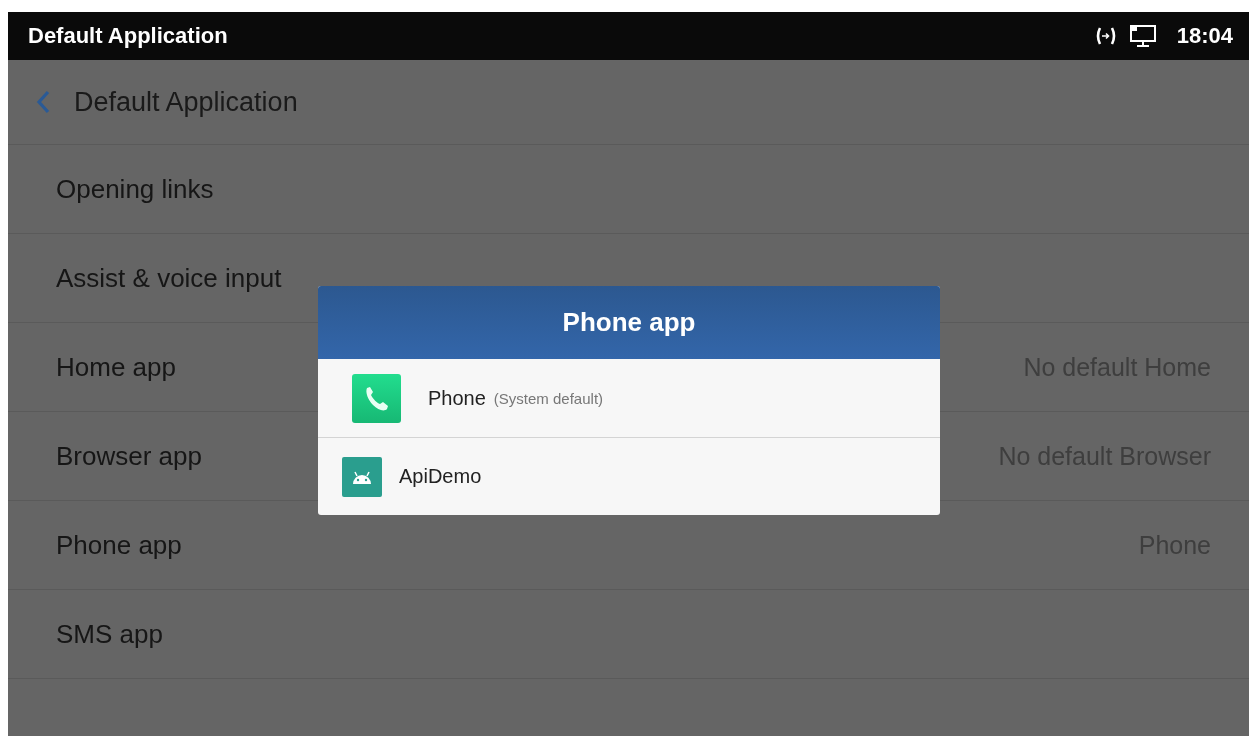 Image resolution: width=1249 pixels, height=736 pixels. I want to click on status-title: Default Application, so click(128, 36).